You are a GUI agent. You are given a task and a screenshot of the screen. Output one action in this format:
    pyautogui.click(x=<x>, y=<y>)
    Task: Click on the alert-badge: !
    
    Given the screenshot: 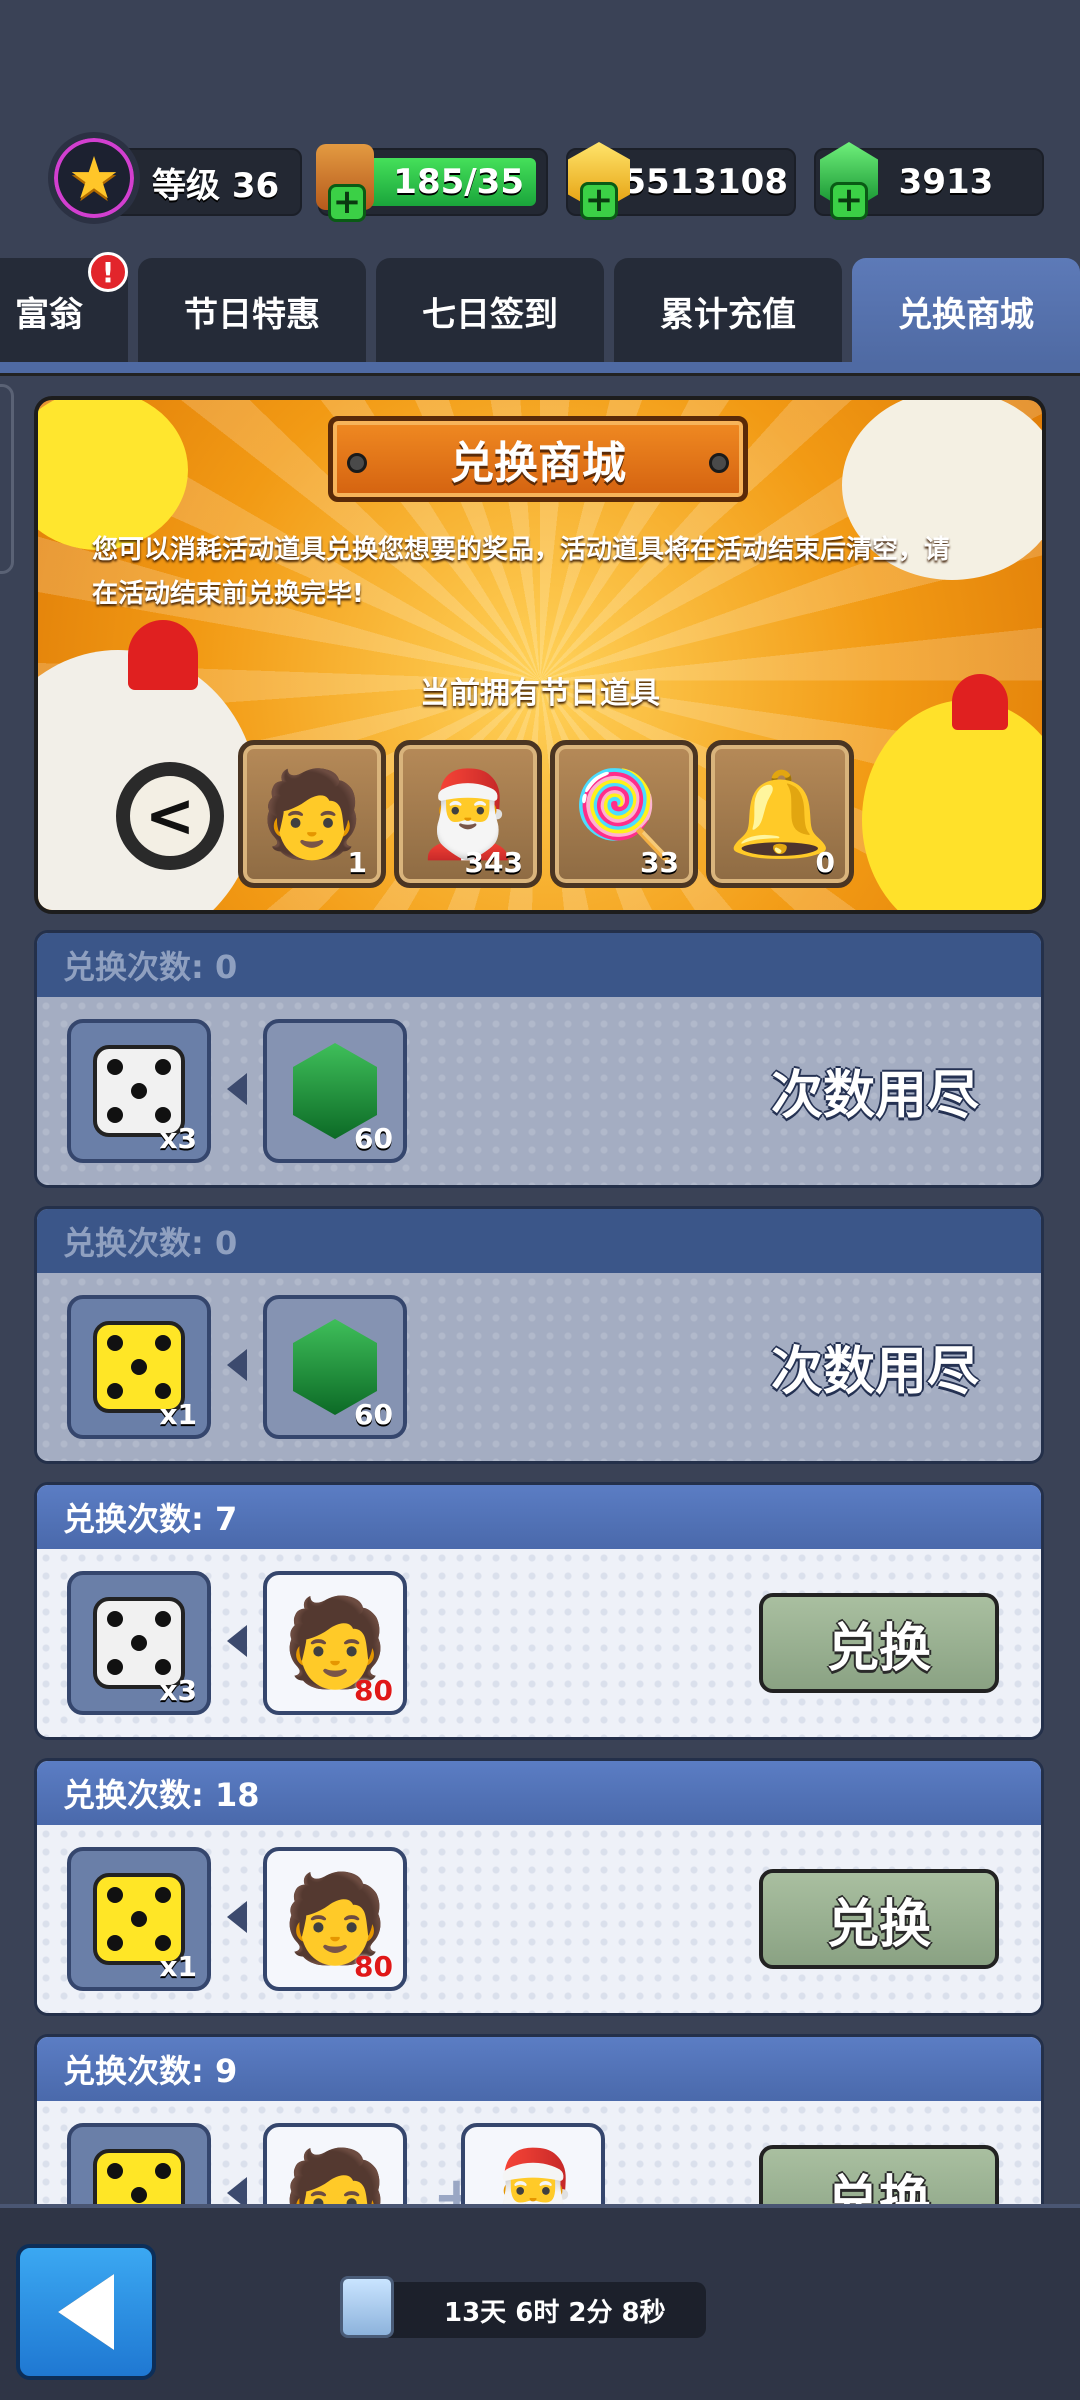 What is the action you would take?
    pyautogui.click(x=108, y=272)
    